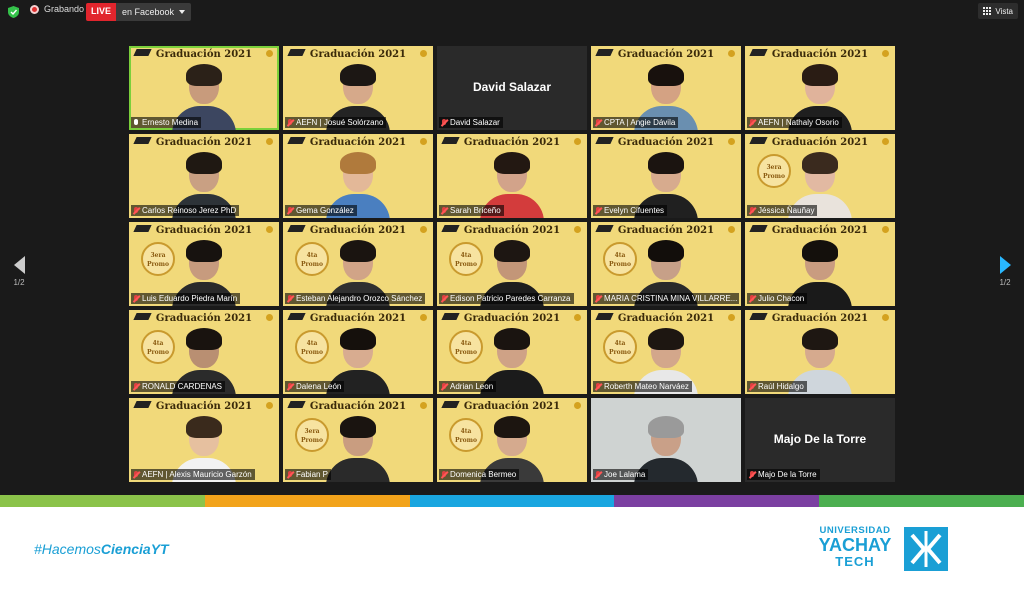  Describe the element at coordinates (636, 122) in the screenshot. I see `participant-name-label: CPTA | Angie Dávila` at that location.